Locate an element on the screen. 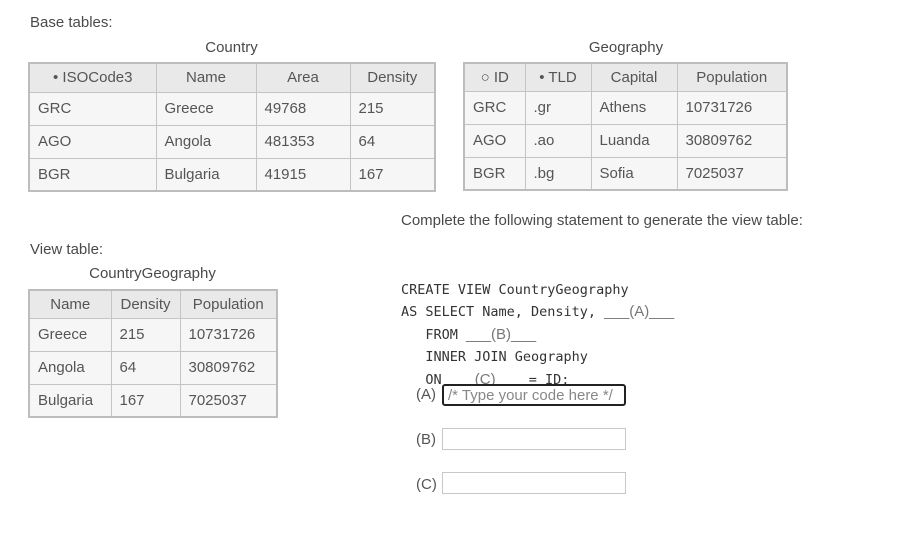 Image resolution: width=903 pixels, height=559 pixels. geography-table-caption: Geography is located at coordinates (626, 47).